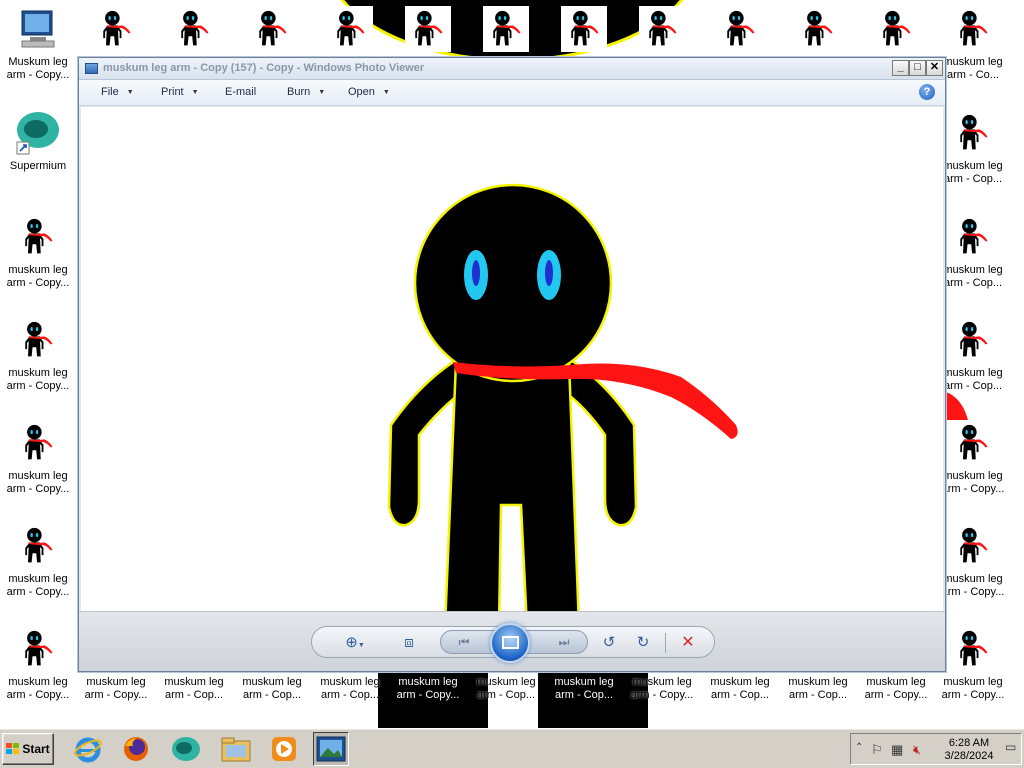  What do you see at coordinates (369, 92) in the screenshot?
I see `open-menu: Open ▼` at bounding box center [369, 92].